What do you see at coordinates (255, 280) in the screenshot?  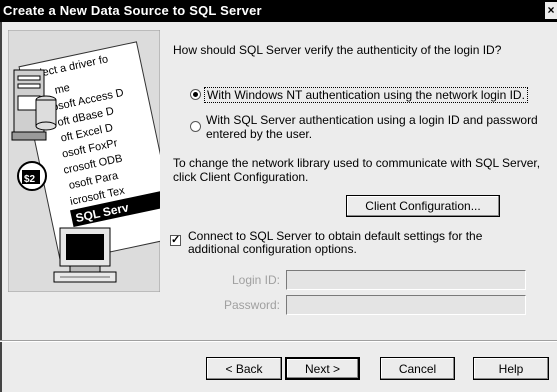 I see `login-id-label: Login ID:` at bounding box center [255, 280].